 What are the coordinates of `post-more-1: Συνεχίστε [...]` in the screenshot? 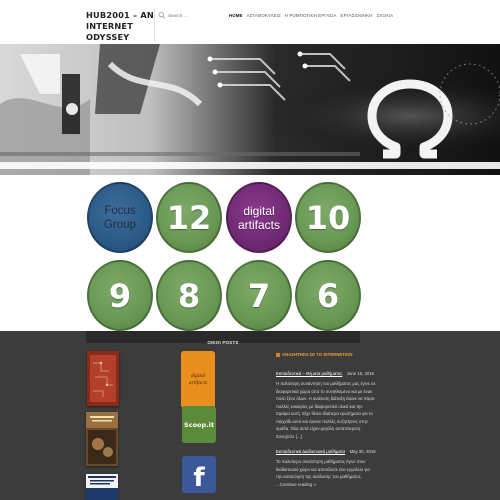 It's located at (326, 437).